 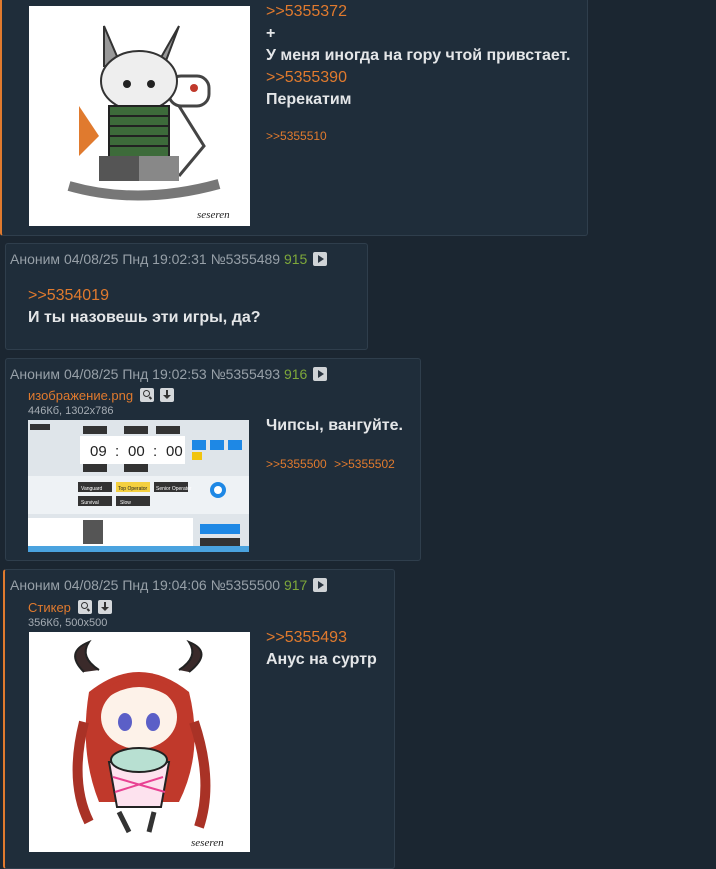 I want to click on backlink: >>5355502, so click(x=364, y=464).